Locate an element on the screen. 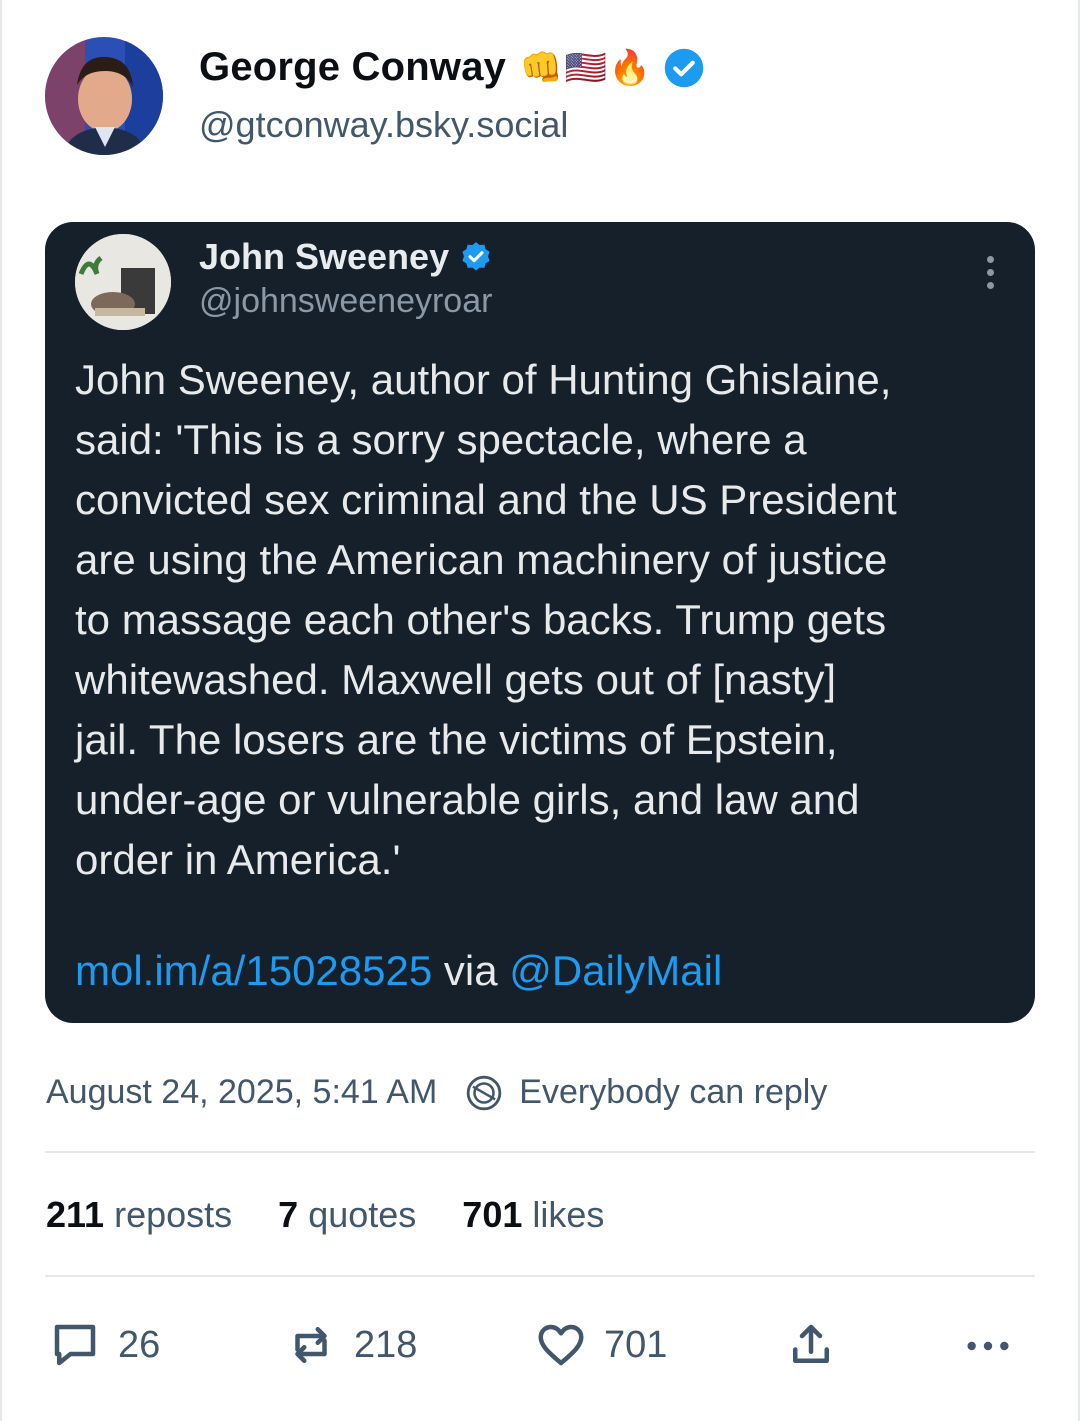 This screenshot has width=1080, height=1421. repost-button: 218 is located at coordinates (350, 1345).